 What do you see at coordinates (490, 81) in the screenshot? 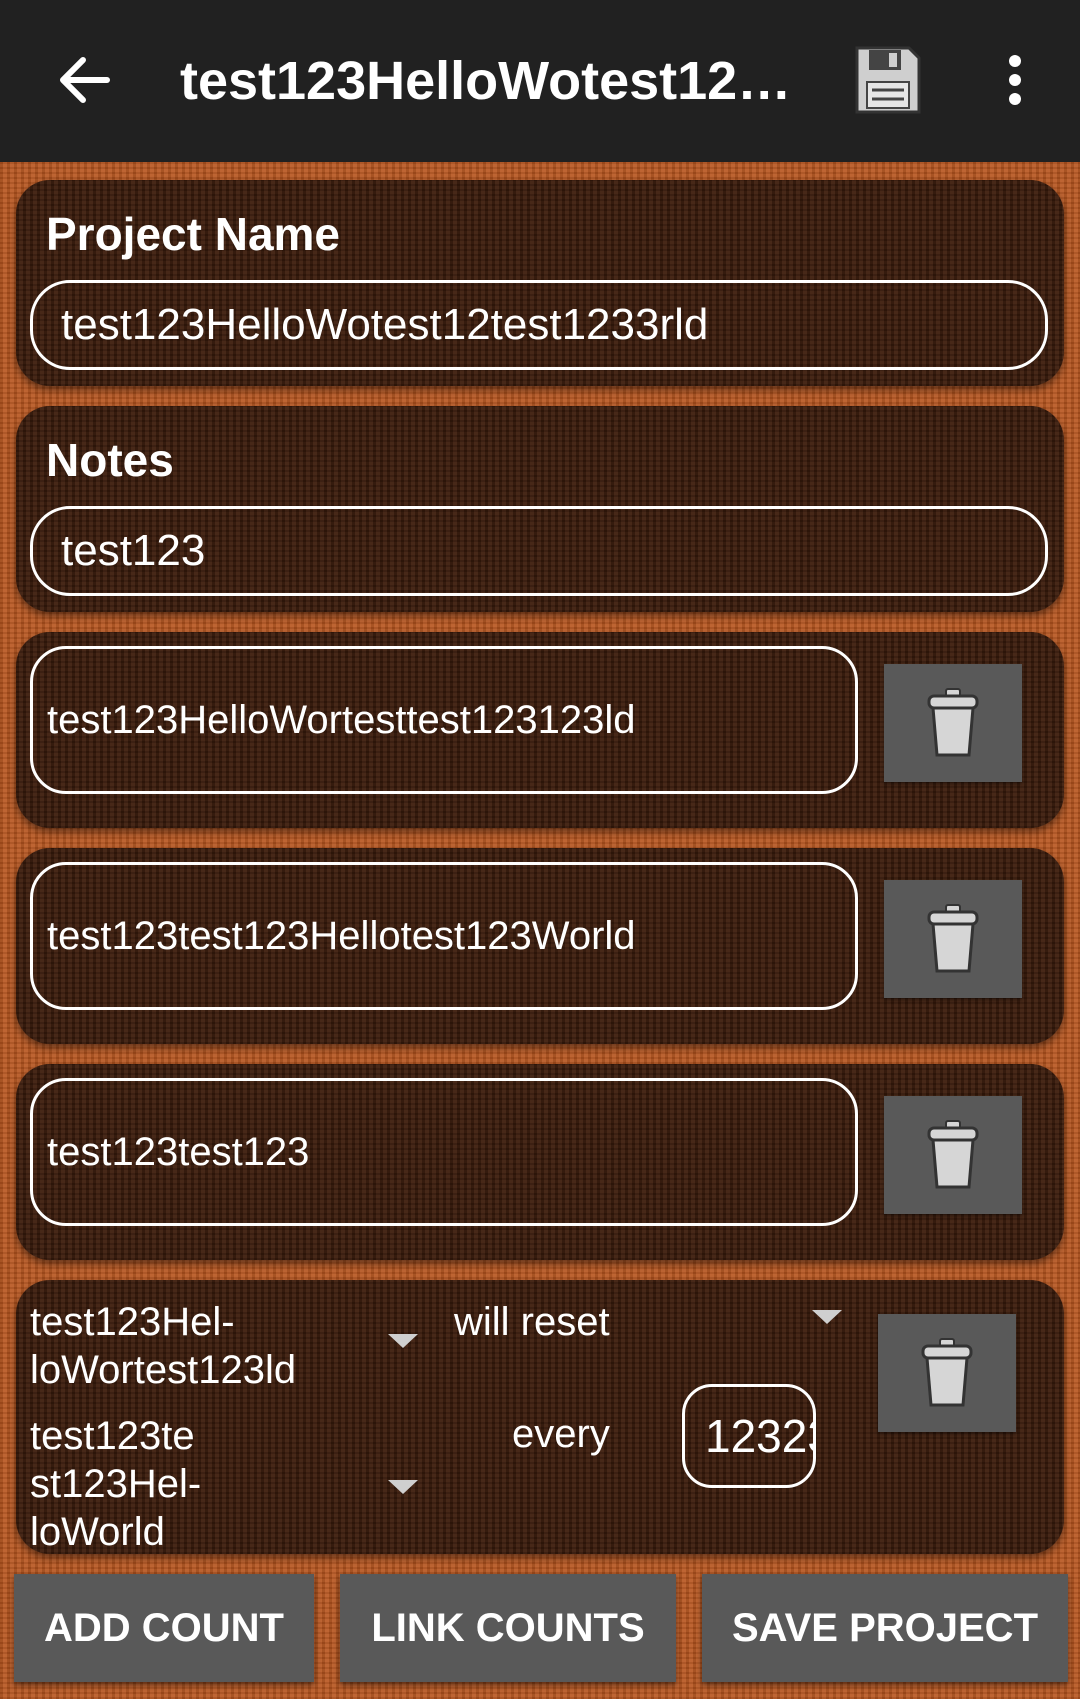
I see `page-title: test123HelloWotest12test1233rld` at bounding box center [490, 81].